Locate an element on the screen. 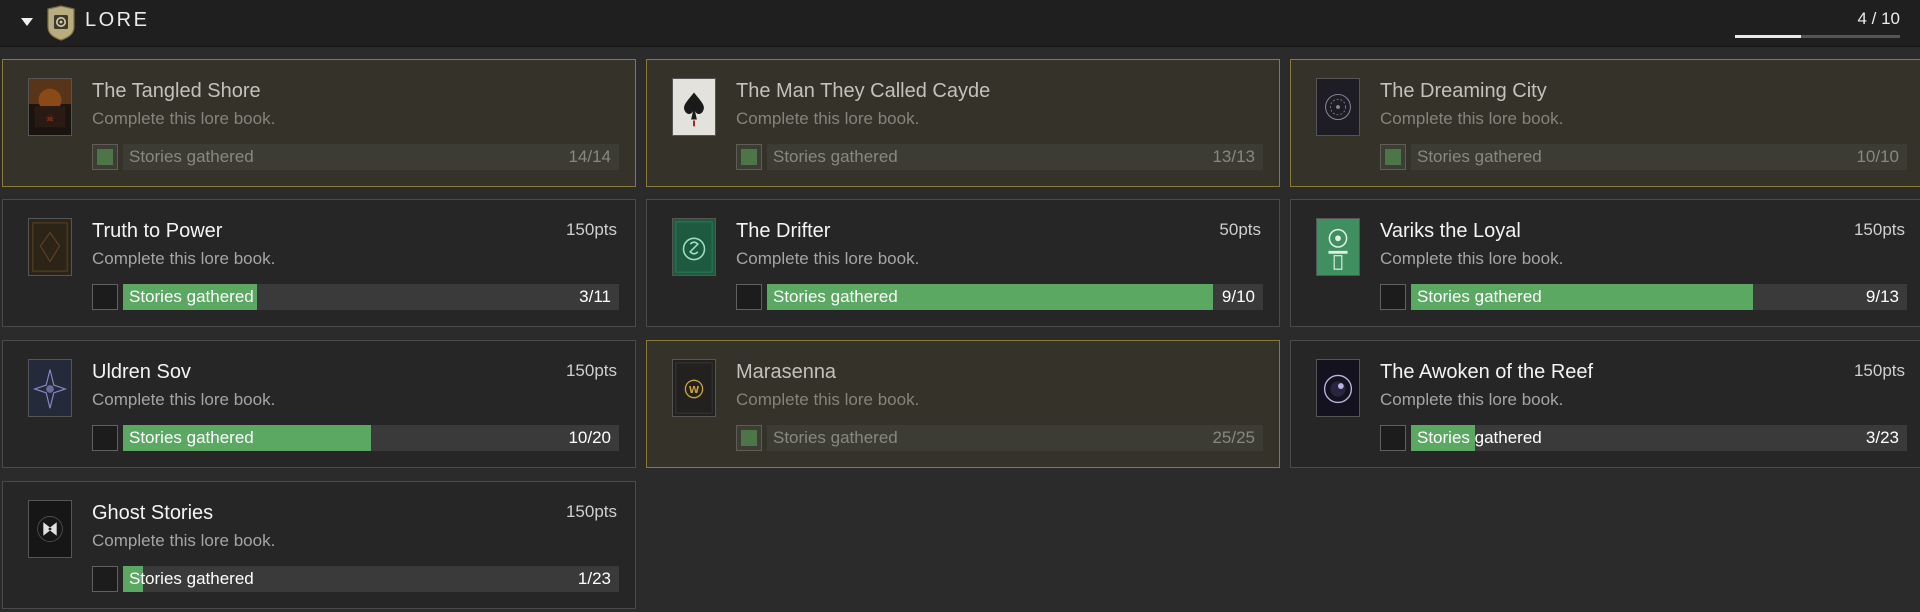 Image resolution: width=1920 pixels, height=612 pixels. objective-progress-bar: Stories gathered 10/20 is located at coordinates (371, 438).